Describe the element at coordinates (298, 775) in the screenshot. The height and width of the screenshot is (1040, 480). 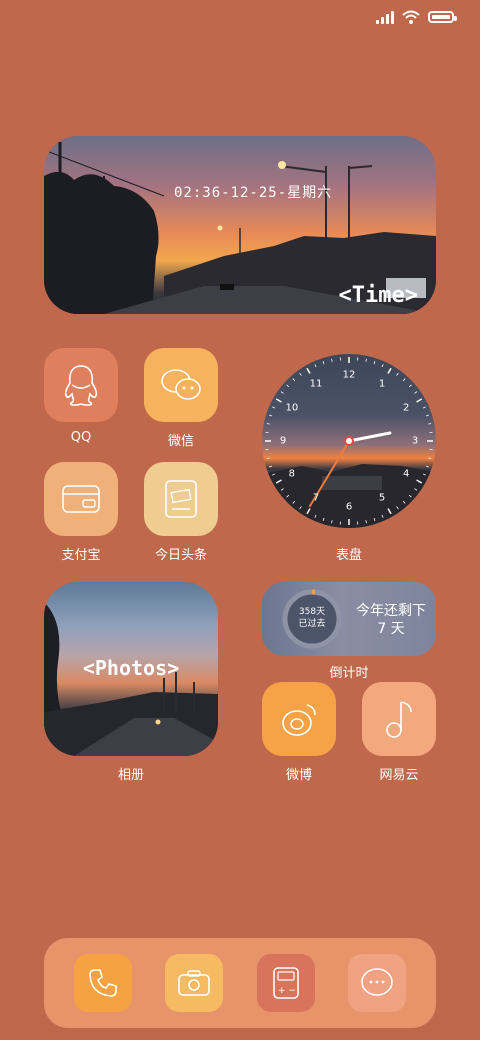
I see `weibo-label: 微博` at that location.